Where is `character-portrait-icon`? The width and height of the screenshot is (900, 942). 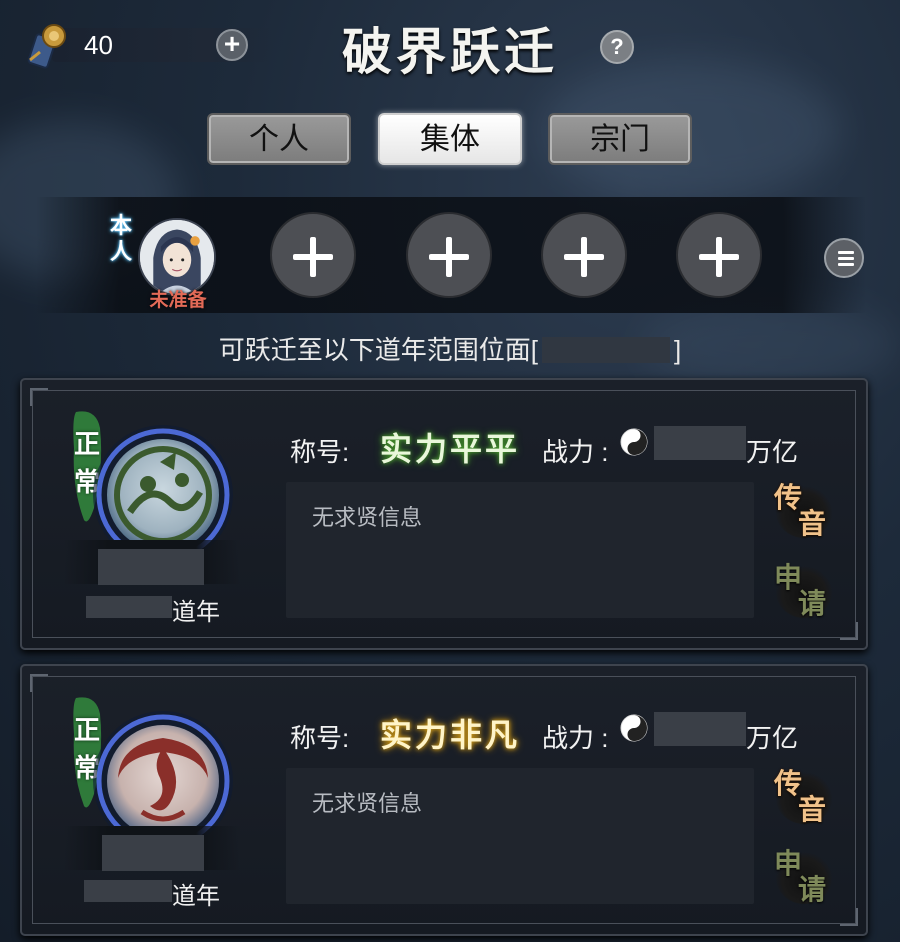 character-portrait-icon is located at coordinates (177, 257).